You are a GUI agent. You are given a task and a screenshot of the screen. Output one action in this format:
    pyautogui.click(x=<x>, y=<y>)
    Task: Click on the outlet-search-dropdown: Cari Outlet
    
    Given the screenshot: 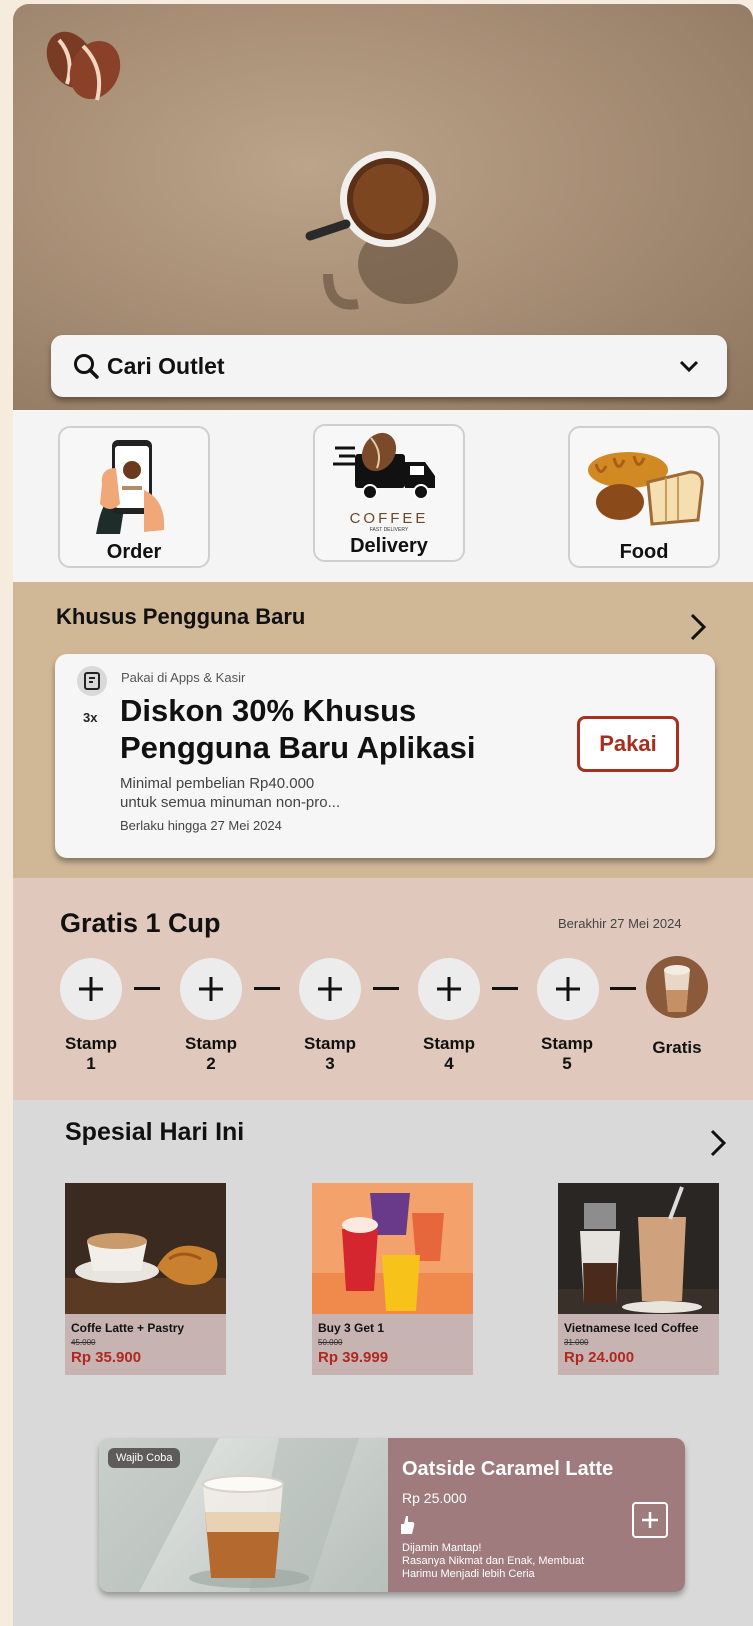 What is the action you would take?
    pyautogui.click(x=389, y=366)
    